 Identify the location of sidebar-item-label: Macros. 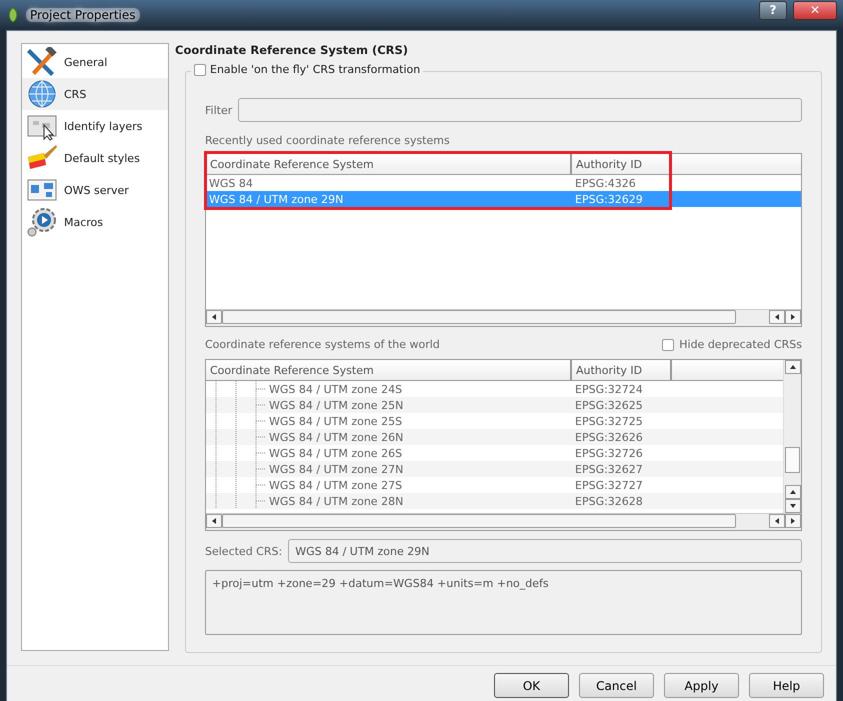
(84, 222).